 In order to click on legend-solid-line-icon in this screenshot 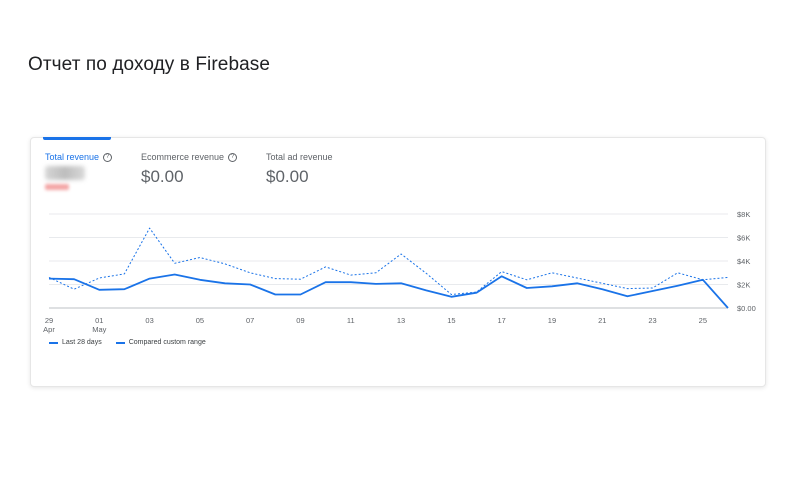, I will do `click(53, 342)`.